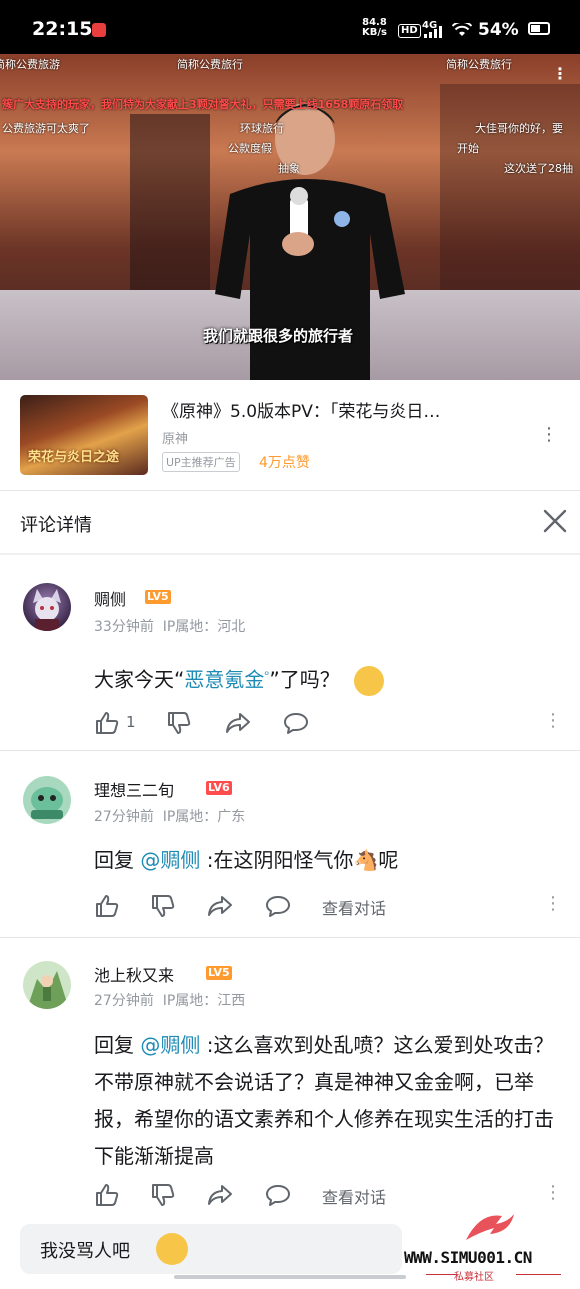 The image size is (580, 1289). I want to click on close-icon, so click(555, 521).